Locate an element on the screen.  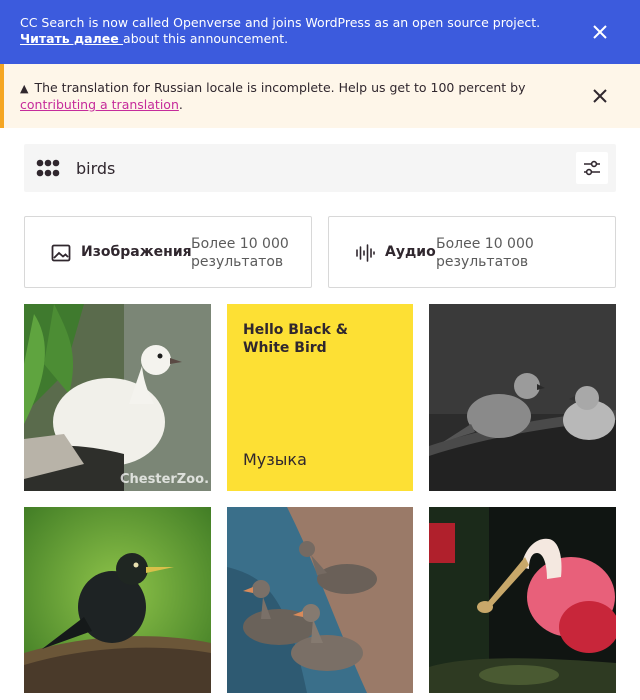
image-result-dove: ChesterZoo. is located at coordinates (117, 397).